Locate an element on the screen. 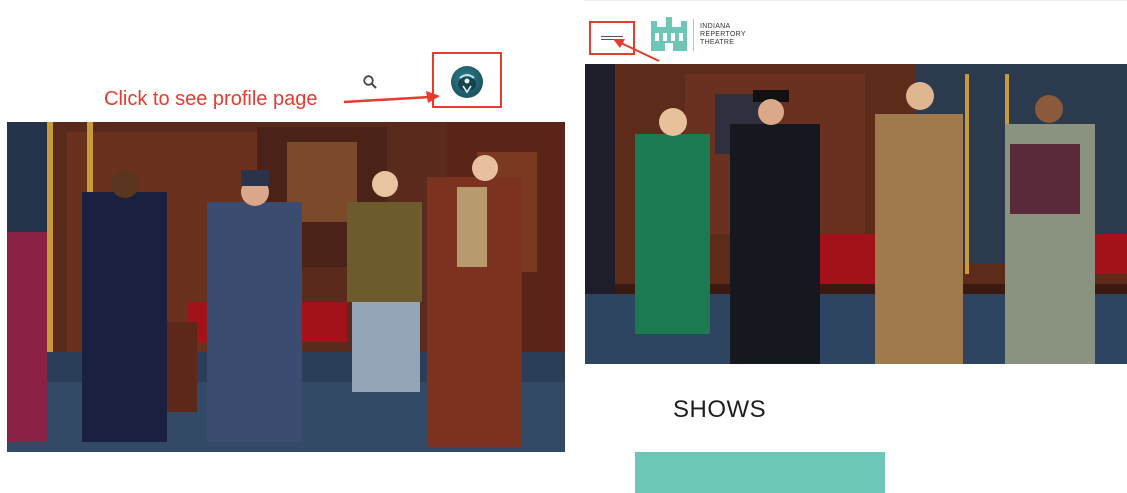  logo-wordmark: INDIANA REPERTORY THEATRE is located at coordinates (723, 35).